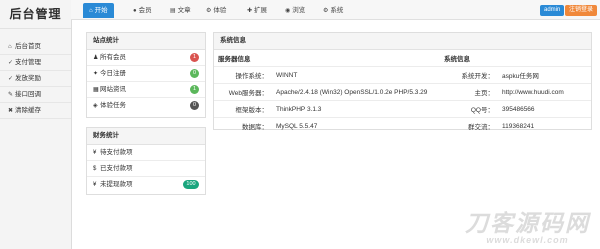 The image size is (600, 249). I want to click on reward-icon: ✓, so click(11, 79).